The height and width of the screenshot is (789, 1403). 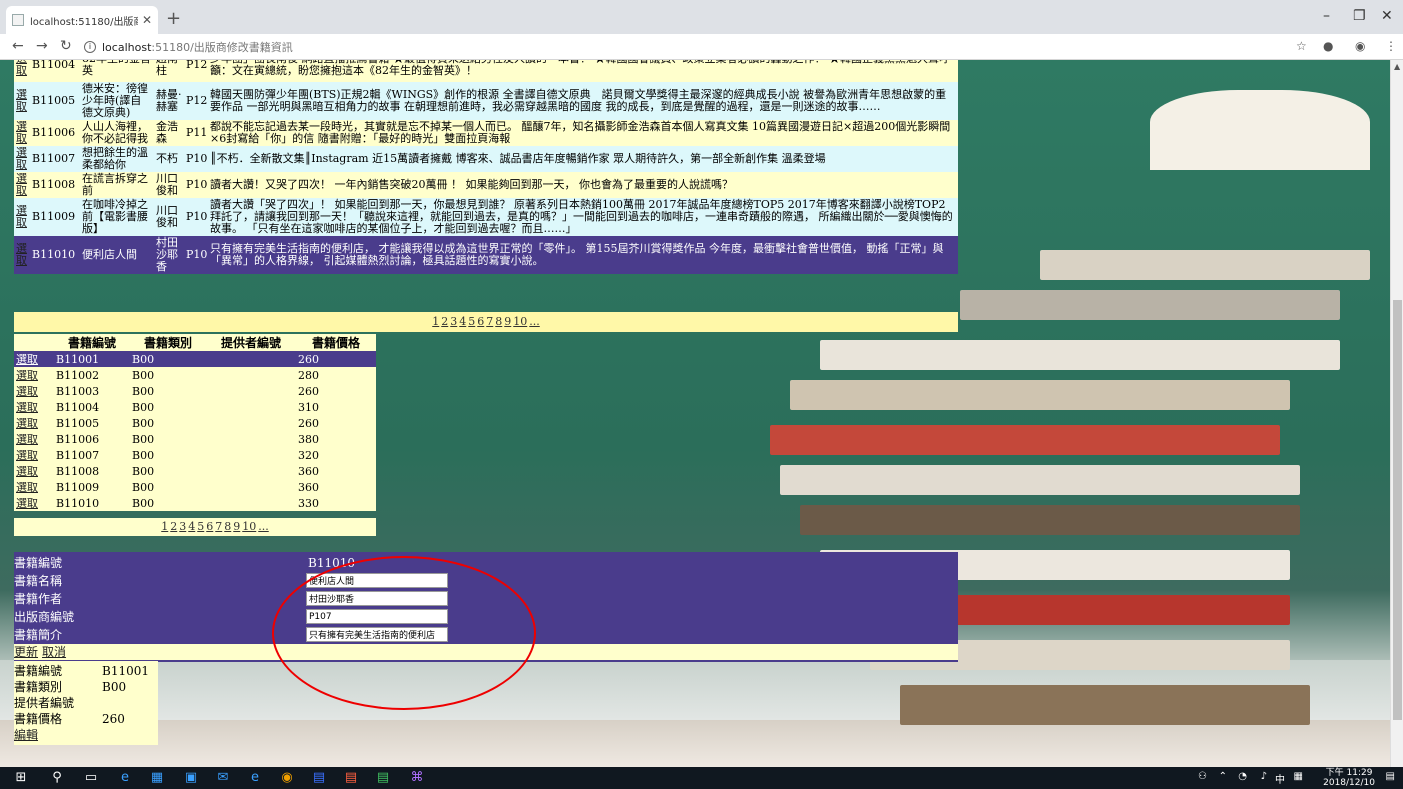 I want to click on grid1-page-link: 2, so click(x=444, y=321).